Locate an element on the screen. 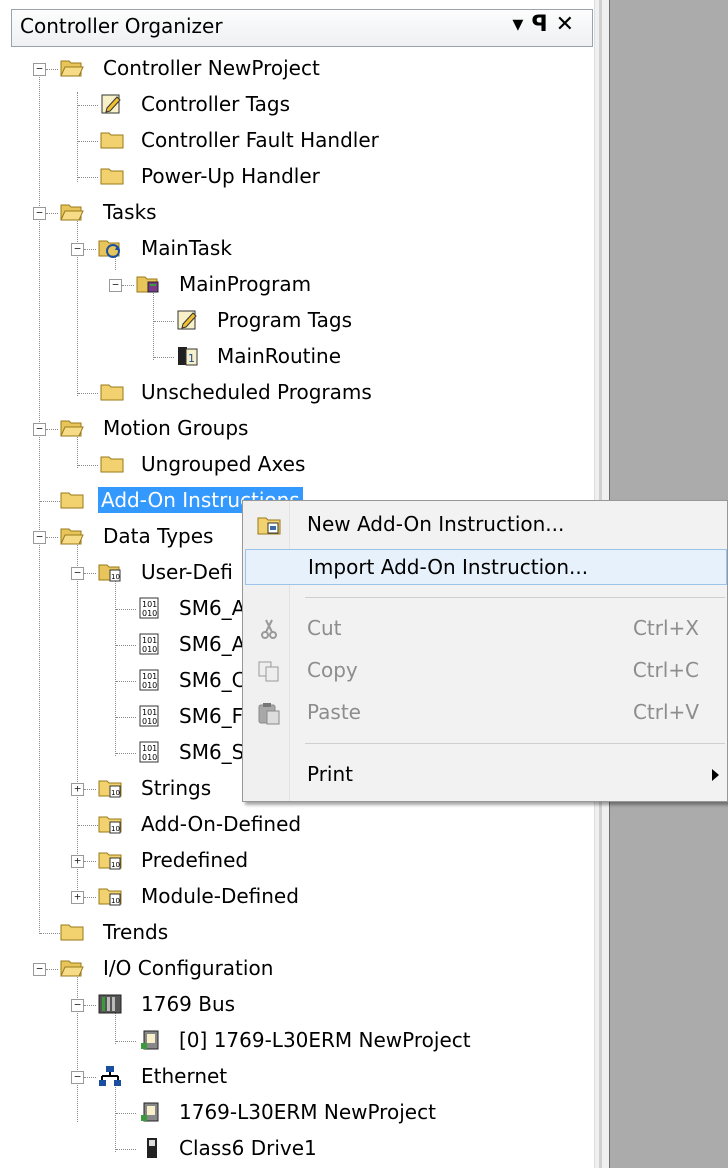 Image resolution: width=728 pixels, height=1168 pixels. chevron-down-icon: ▾ is located at coordinates (521, 24).